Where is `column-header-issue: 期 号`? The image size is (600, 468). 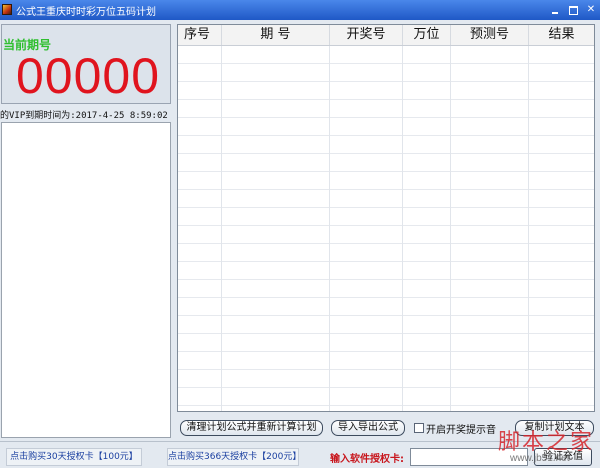
column-header-issue: 期 号 is located at coordinates (276, 35).